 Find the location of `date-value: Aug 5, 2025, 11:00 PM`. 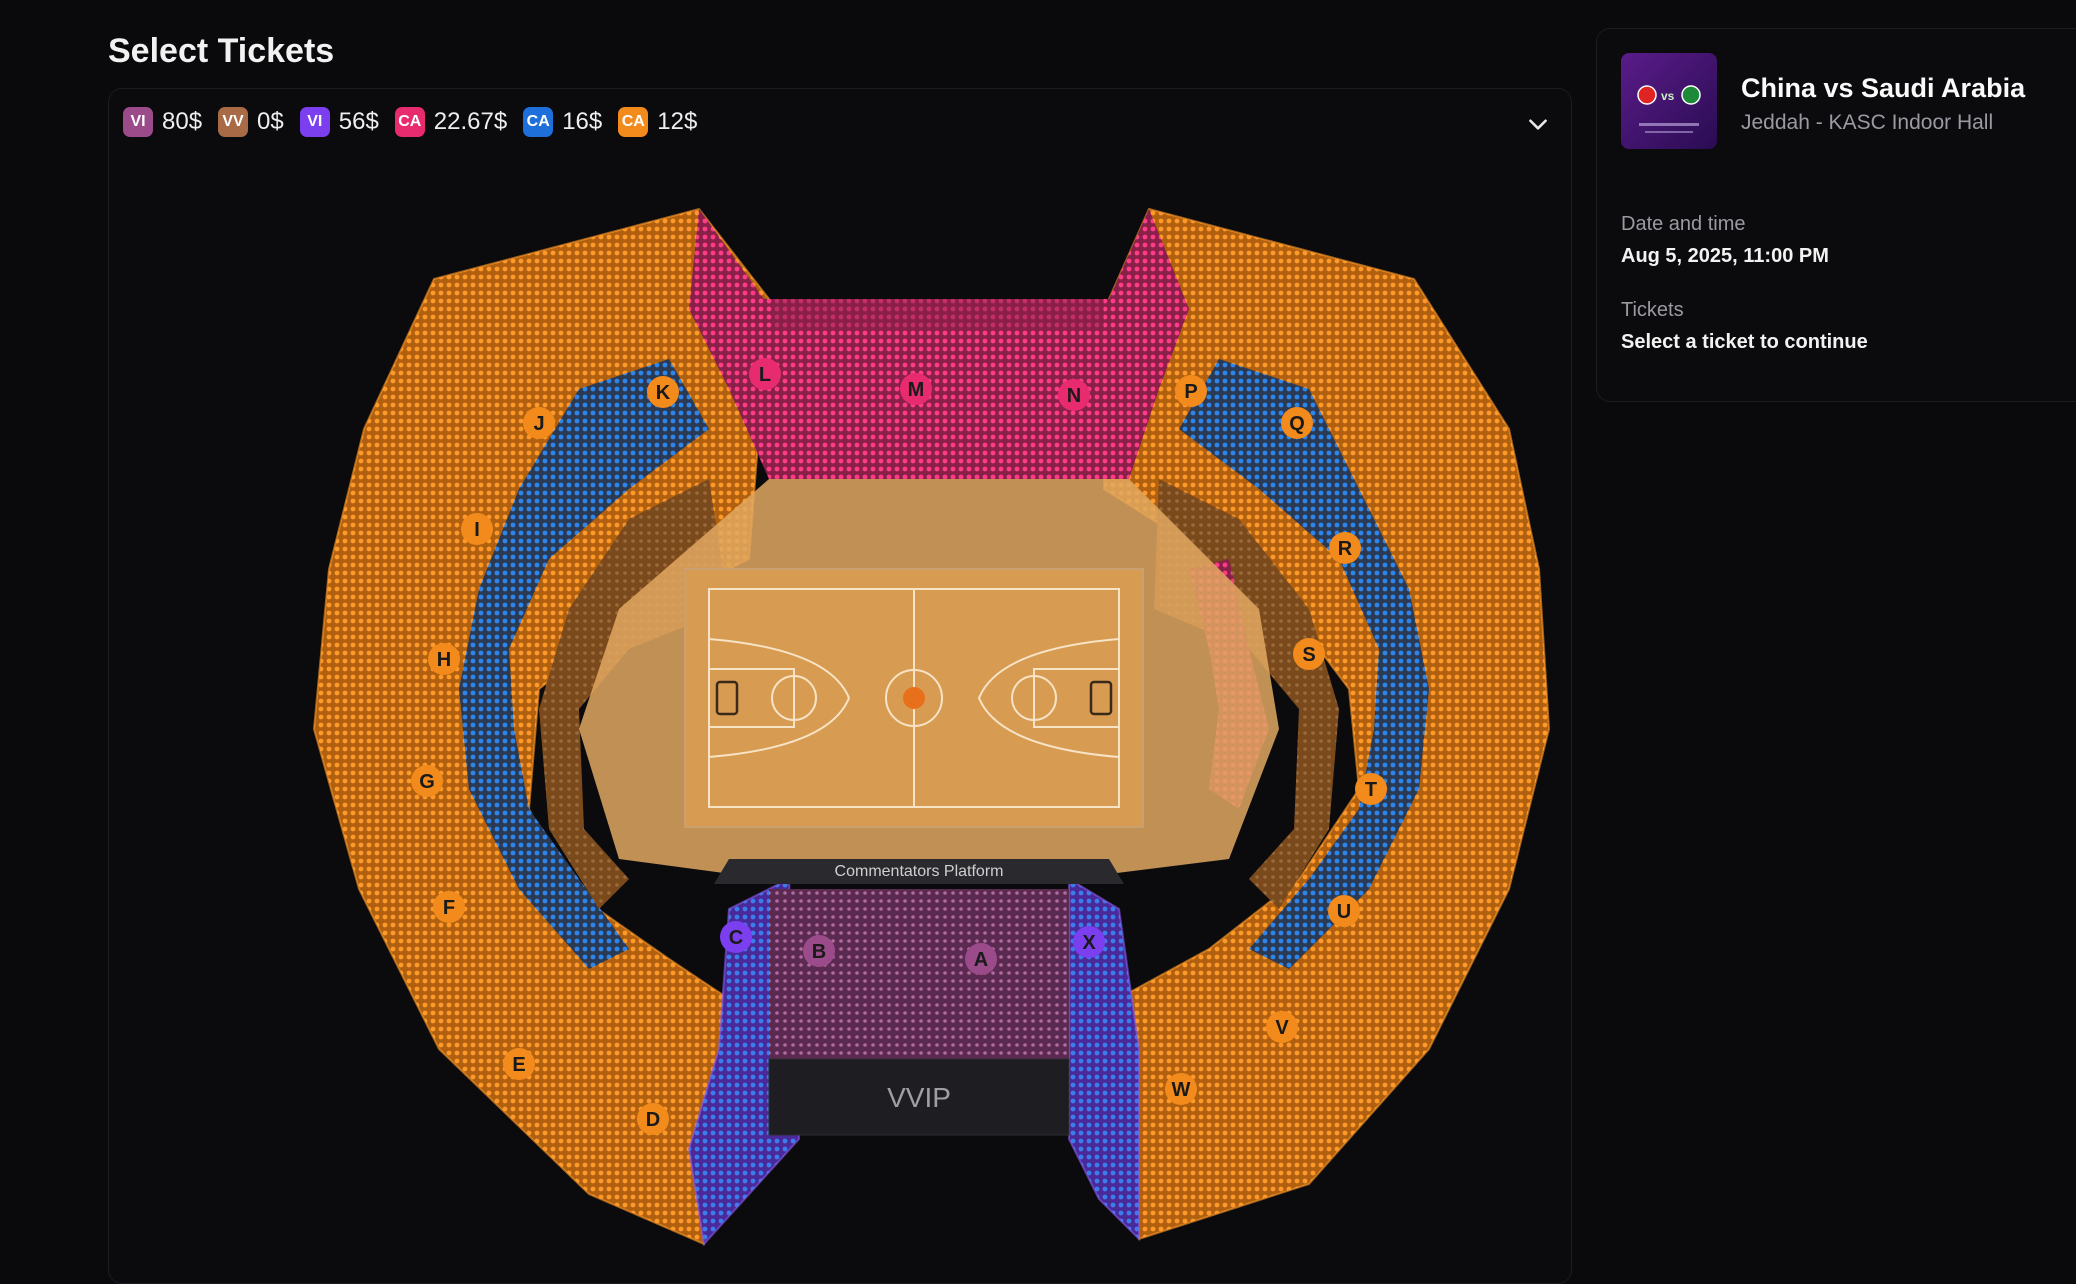

date-value: Aug 5, 2025, 11:00 PM is located at coordinates (1725, 256).